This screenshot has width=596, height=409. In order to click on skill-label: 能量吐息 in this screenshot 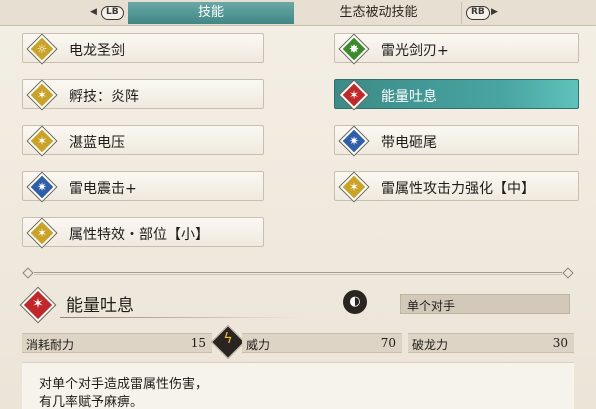, I will do `click(409, 97)`.